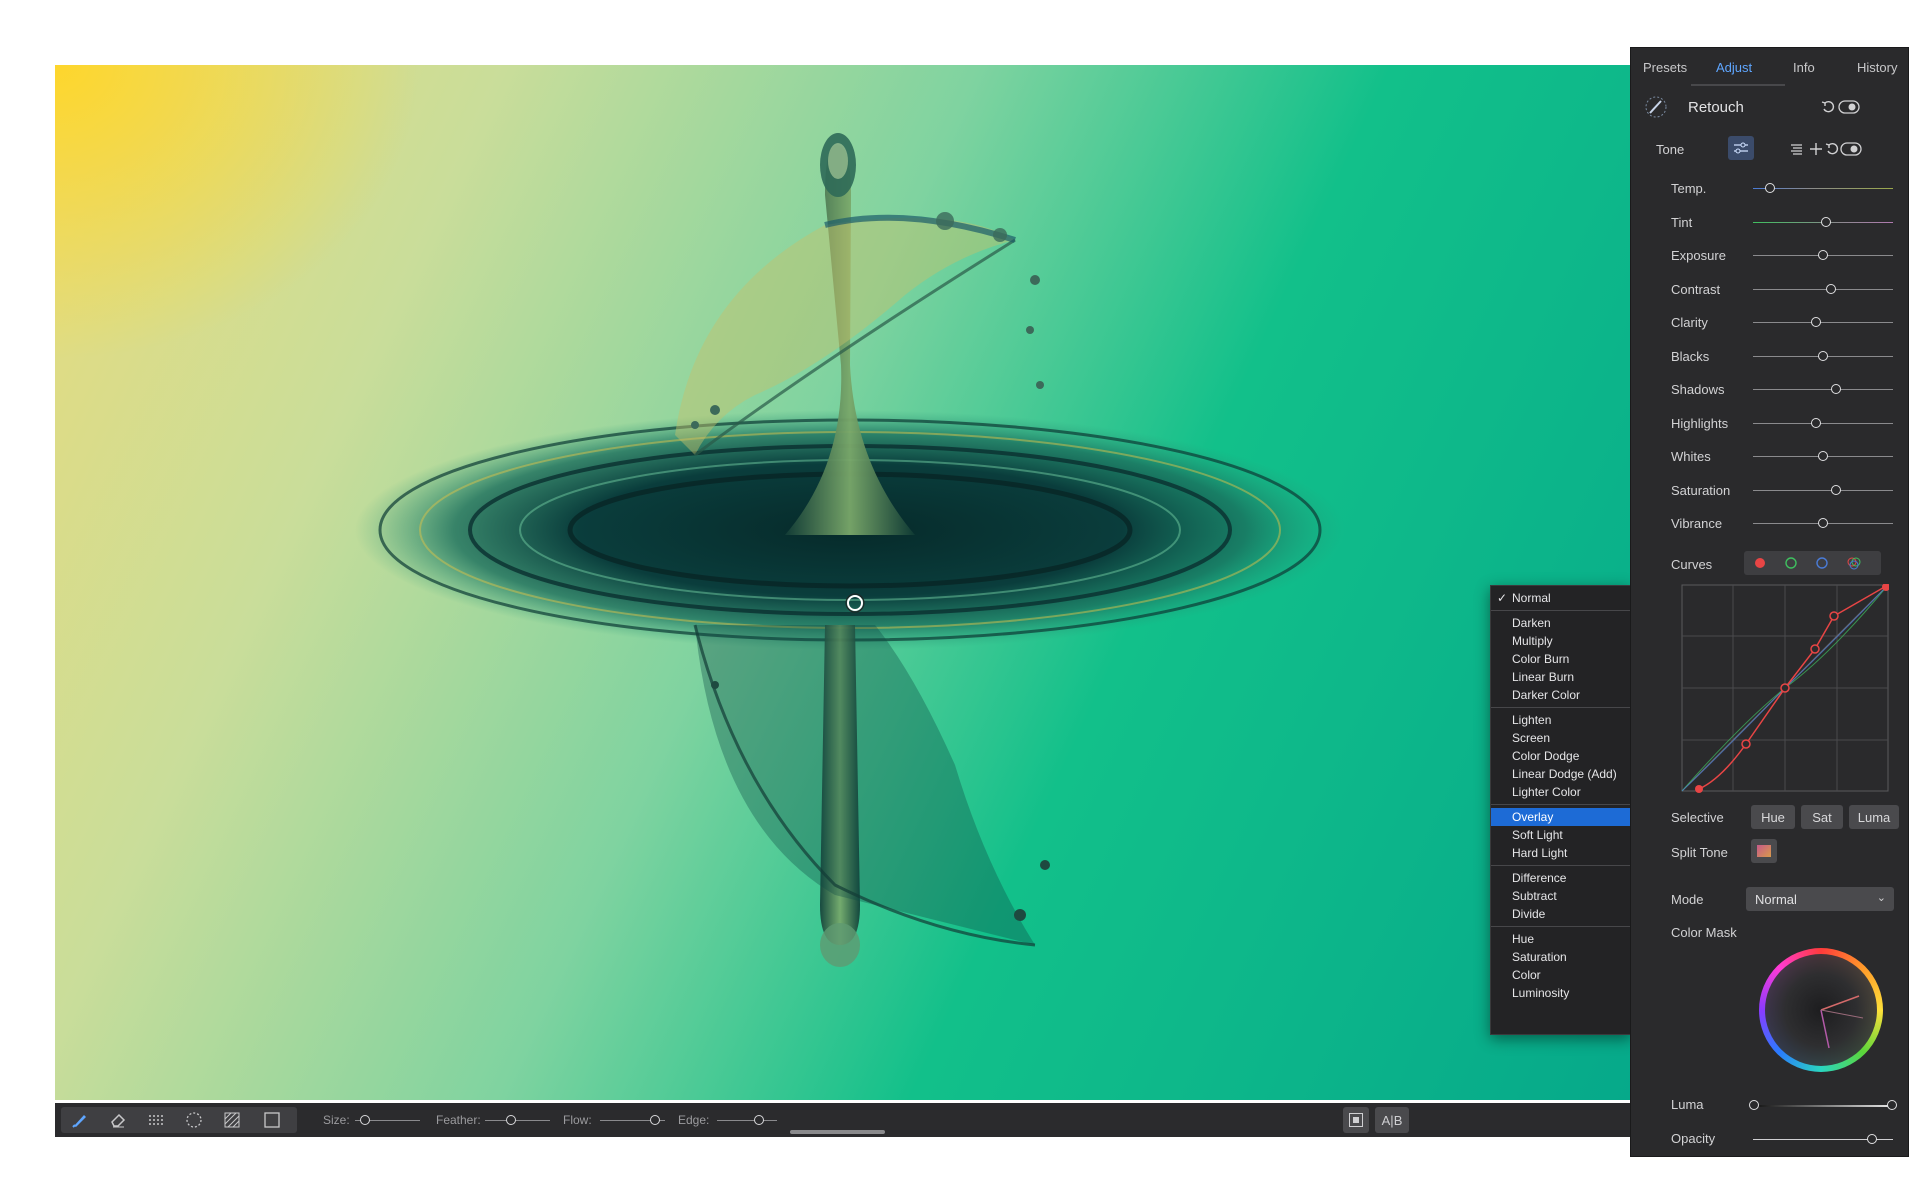  Describe the element at coordinates (1828, 107) in the screenshot. I see `retouch-reset-icon` at that location.